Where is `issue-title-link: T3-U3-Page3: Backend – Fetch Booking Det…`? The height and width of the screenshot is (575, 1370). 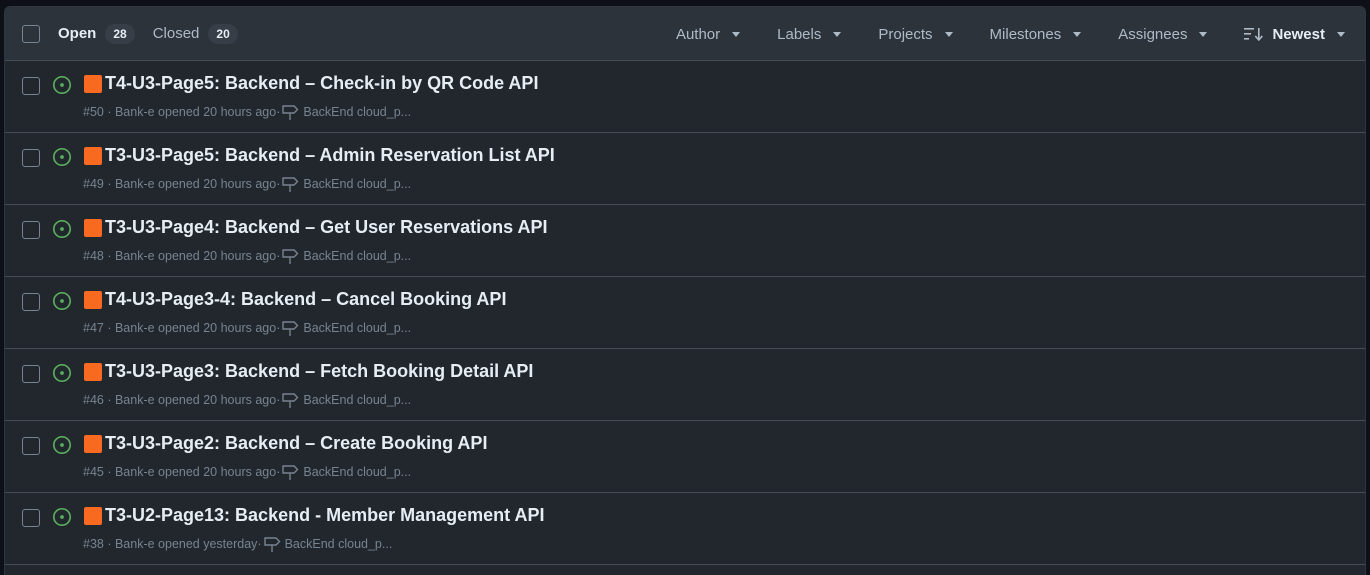
issue-title-link: T3-U3-Page3: Backend – Fetch Booking Det… is located at coordinates (319, 371).